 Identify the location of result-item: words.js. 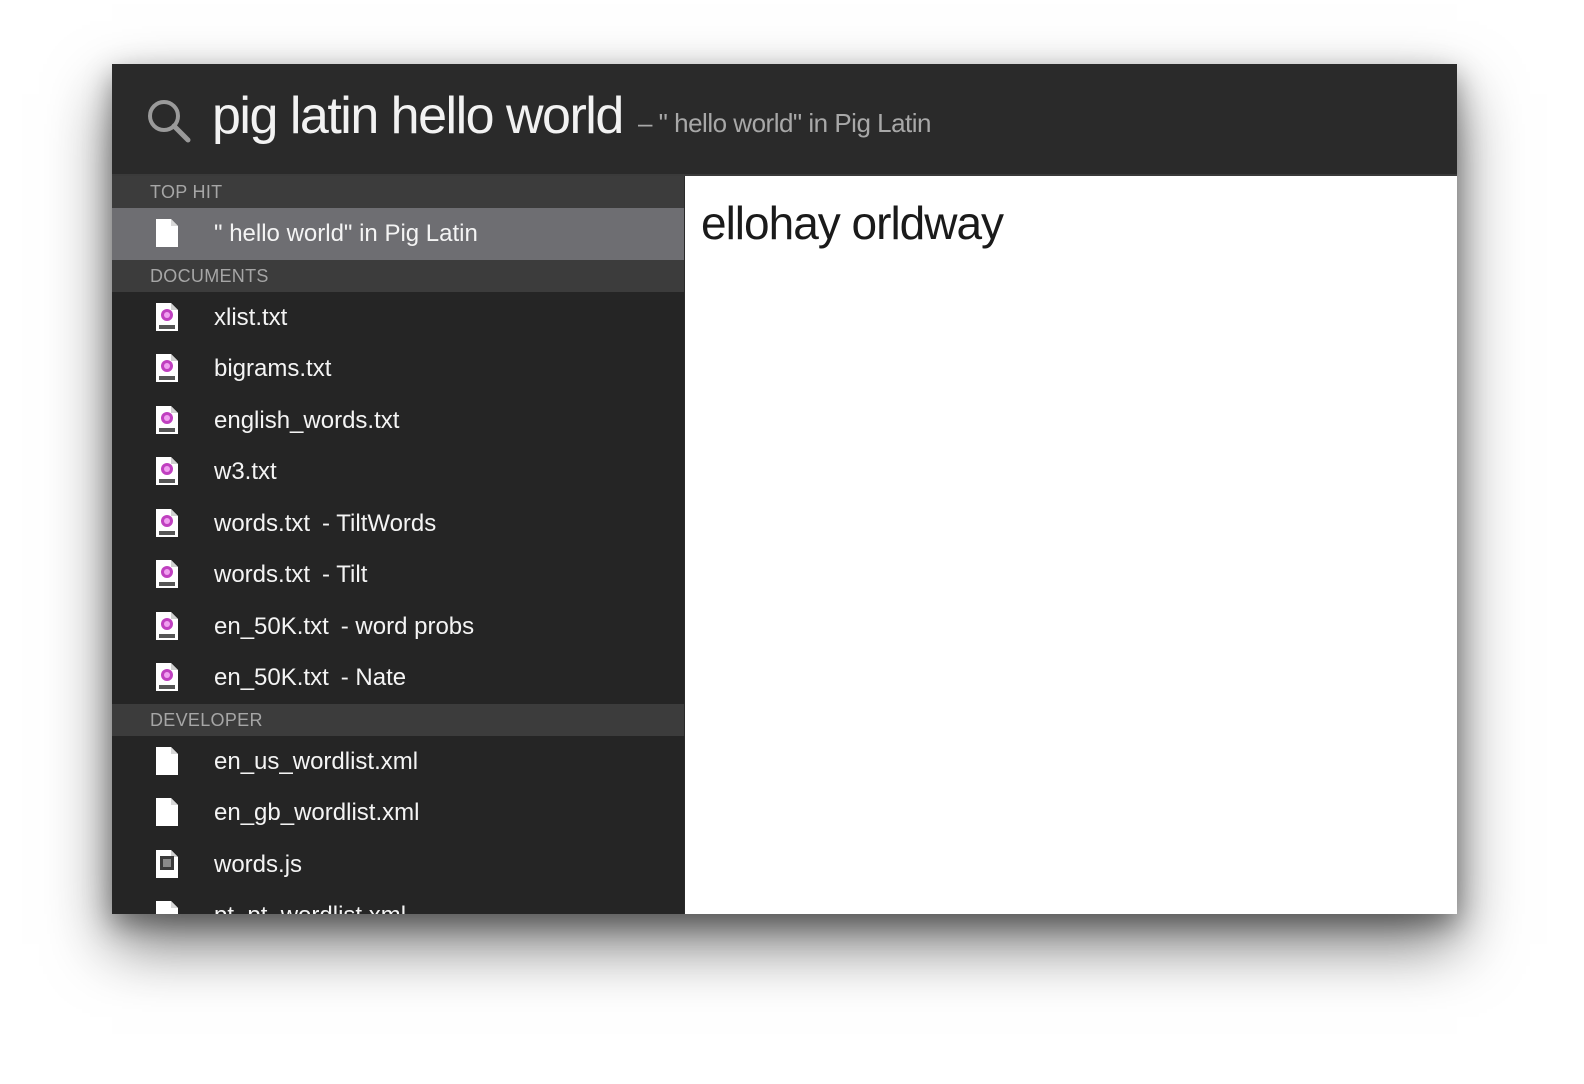
(398, 865).